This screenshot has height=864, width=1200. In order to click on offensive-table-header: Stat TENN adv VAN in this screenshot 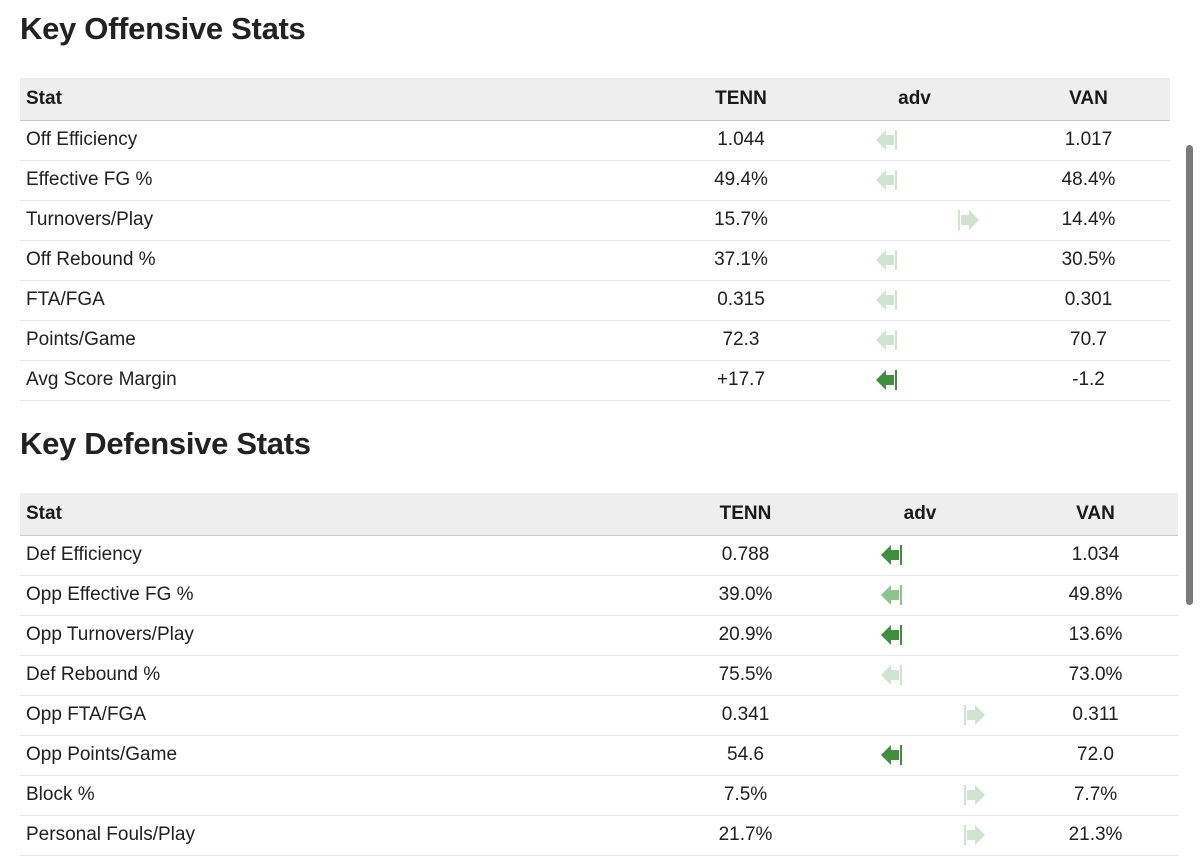, I will do `click(595, 99)`.